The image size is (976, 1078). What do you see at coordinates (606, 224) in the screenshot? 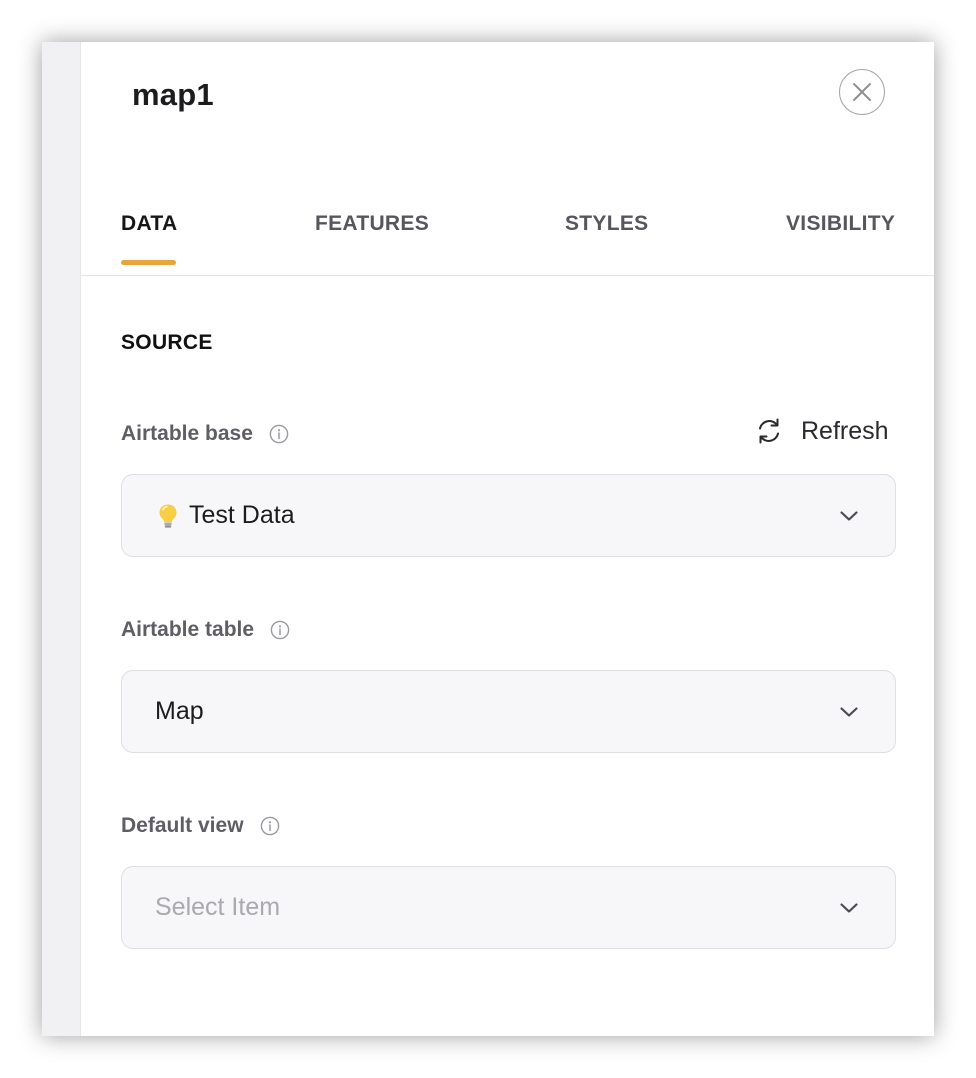
I see `tab-styles: STYLES` at bounding box center [606, 224].